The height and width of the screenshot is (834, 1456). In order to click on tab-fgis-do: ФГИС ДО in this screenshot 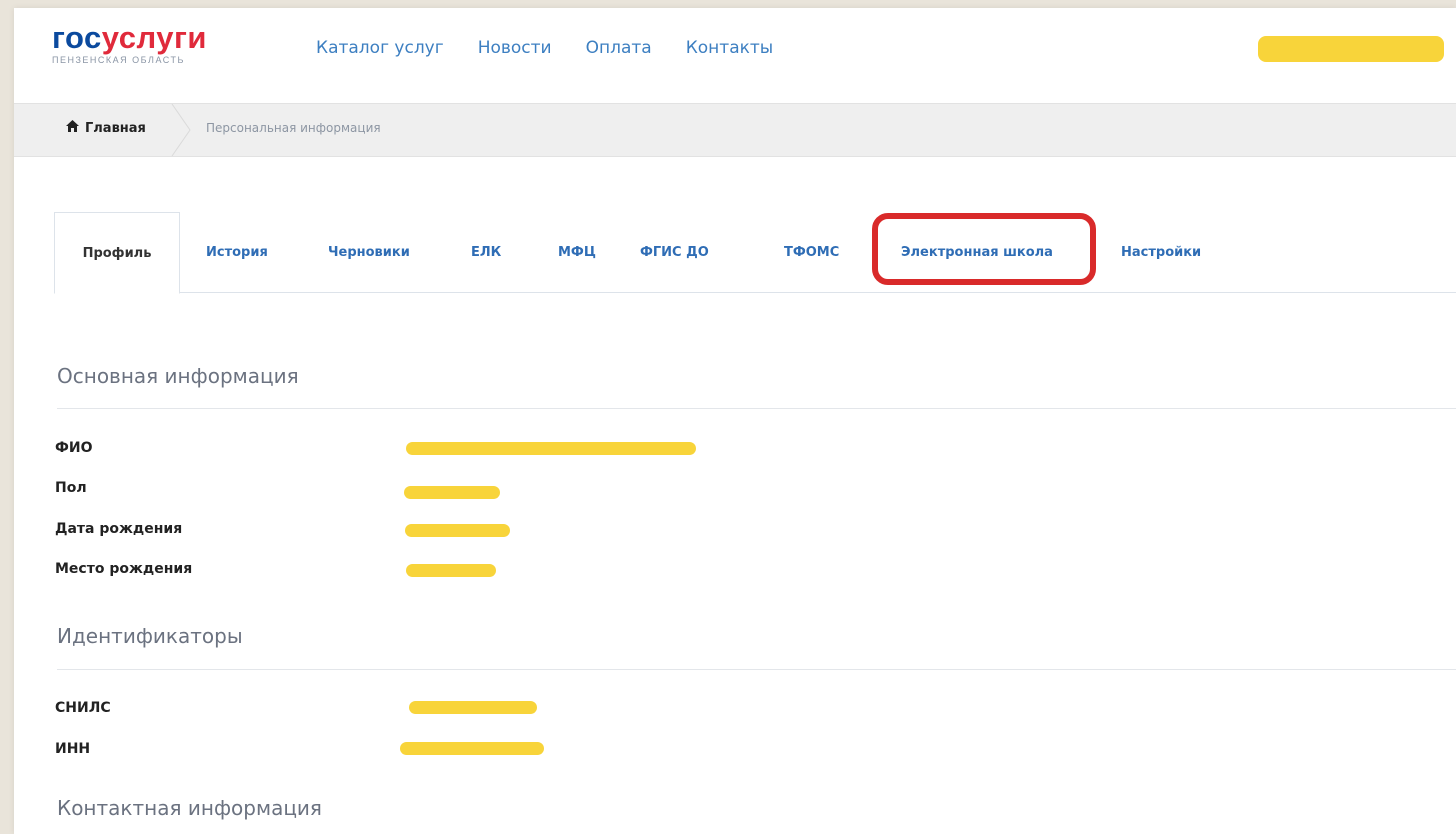, I will do `click(674, 252)`.